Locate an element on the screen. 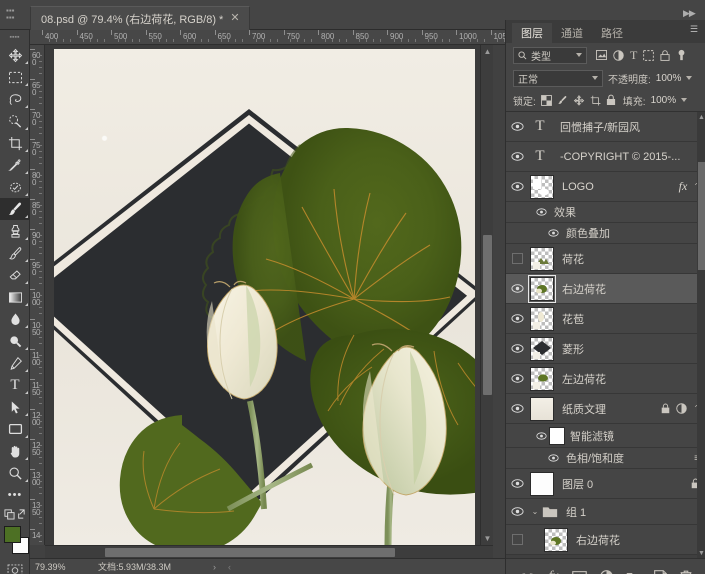 Image resolution: width=705 pixels, height=574 pixels. panel-menu-icon: ☰ is located at coordinates (694, 29).